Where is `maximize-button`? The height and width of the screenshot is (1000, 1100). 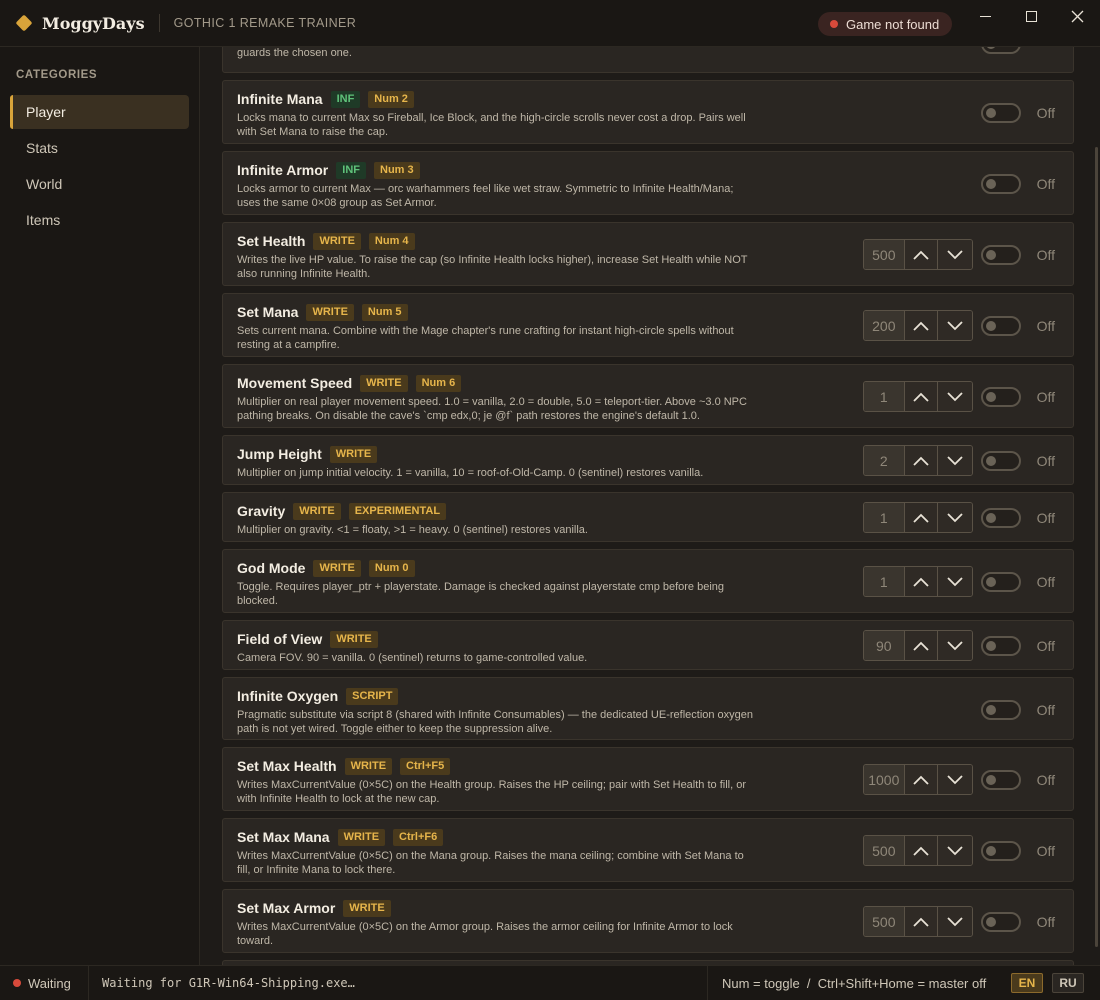 maximize-button is located at coordinates (1031, 16).